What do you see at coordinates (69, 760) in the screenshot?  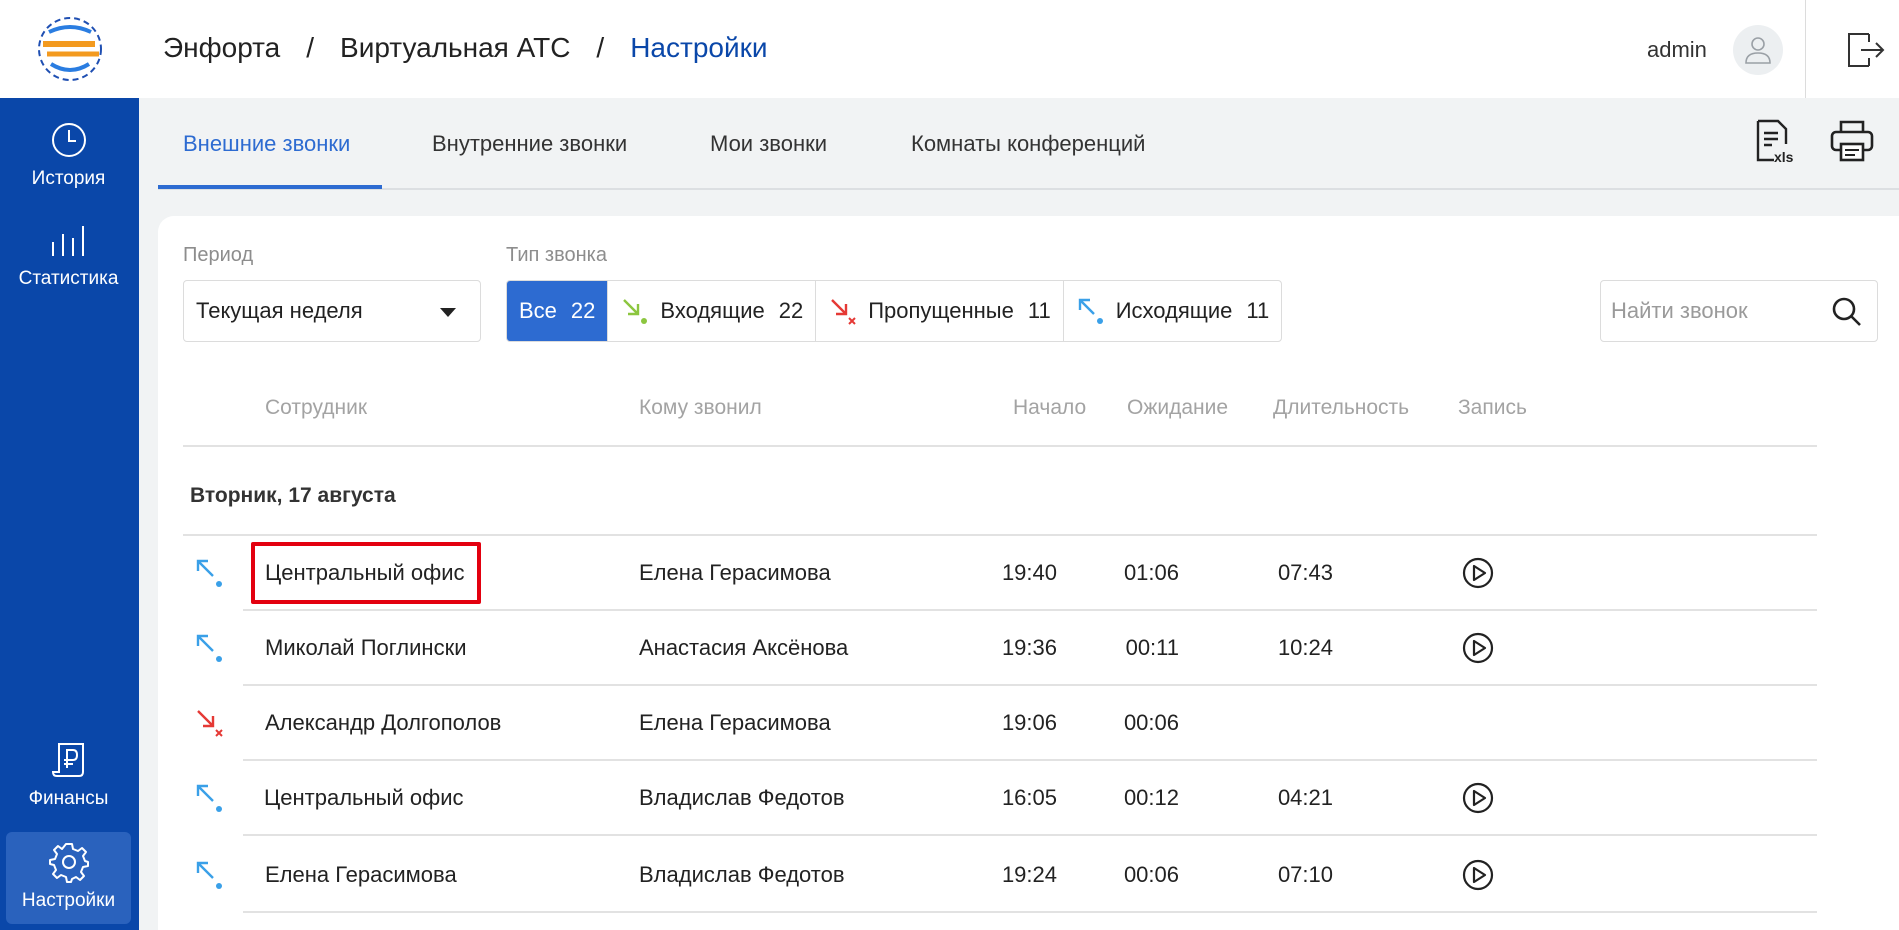 I see `ruble-document-icon` at bounding box center [69, 760].